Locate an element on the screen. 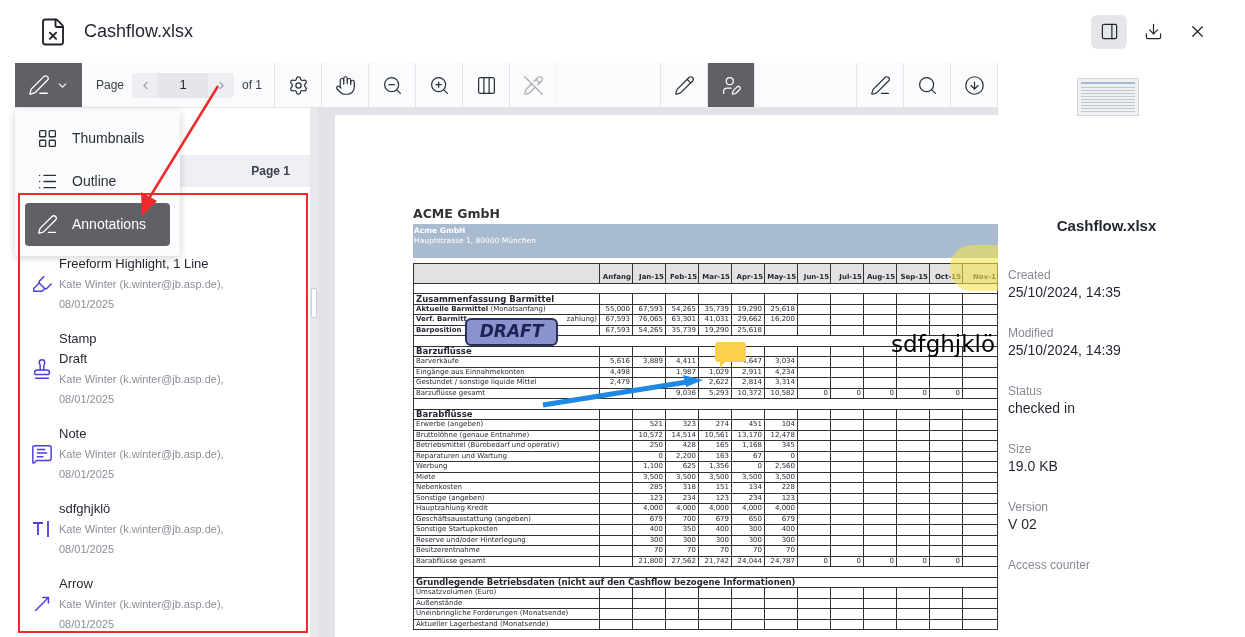 This screenshot has height=637, width=1245. annotation-title: sdfghjklö is located at coordinates (85, 509).